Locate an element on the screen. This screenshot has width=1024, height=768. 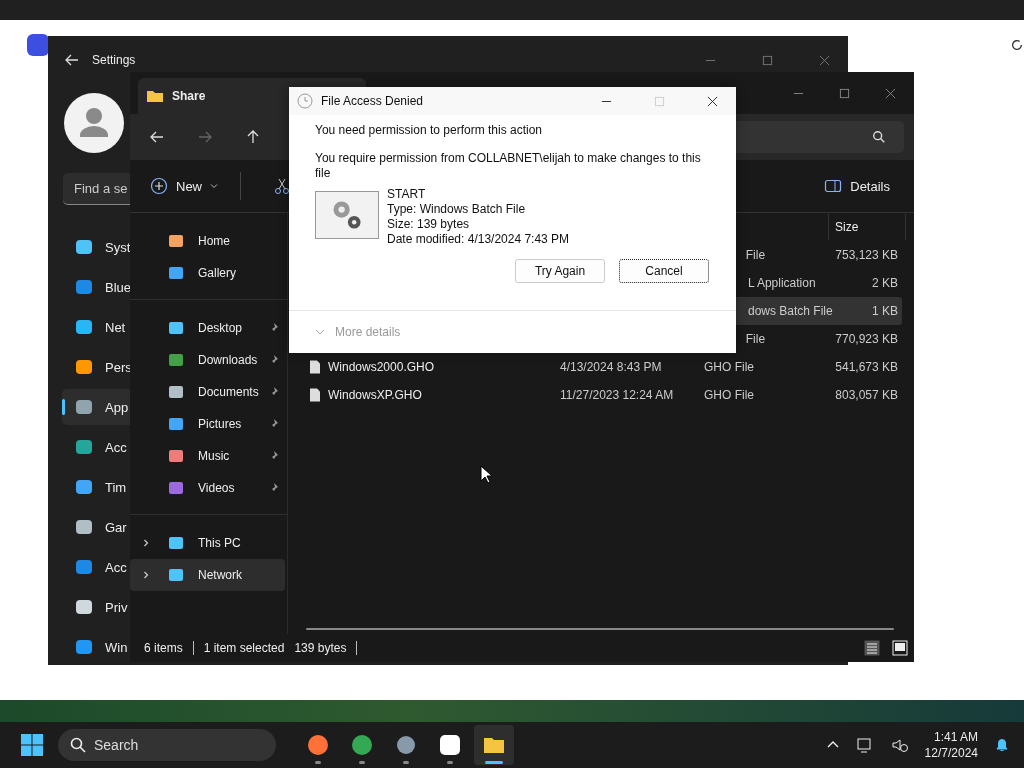
file-type: L Application is located at coordinates (782, 283).